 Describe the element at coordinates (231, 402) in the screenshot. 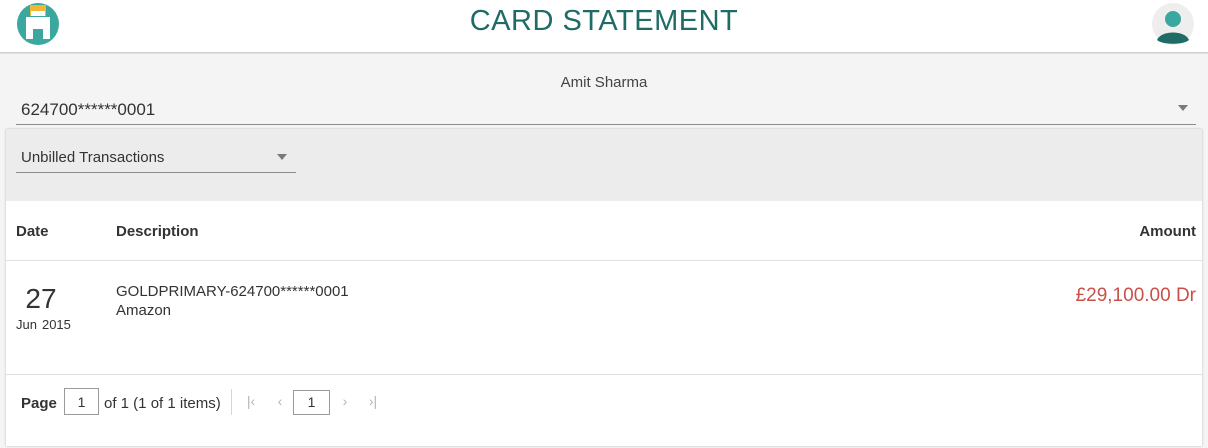

I see `pagination-divider` at that location.